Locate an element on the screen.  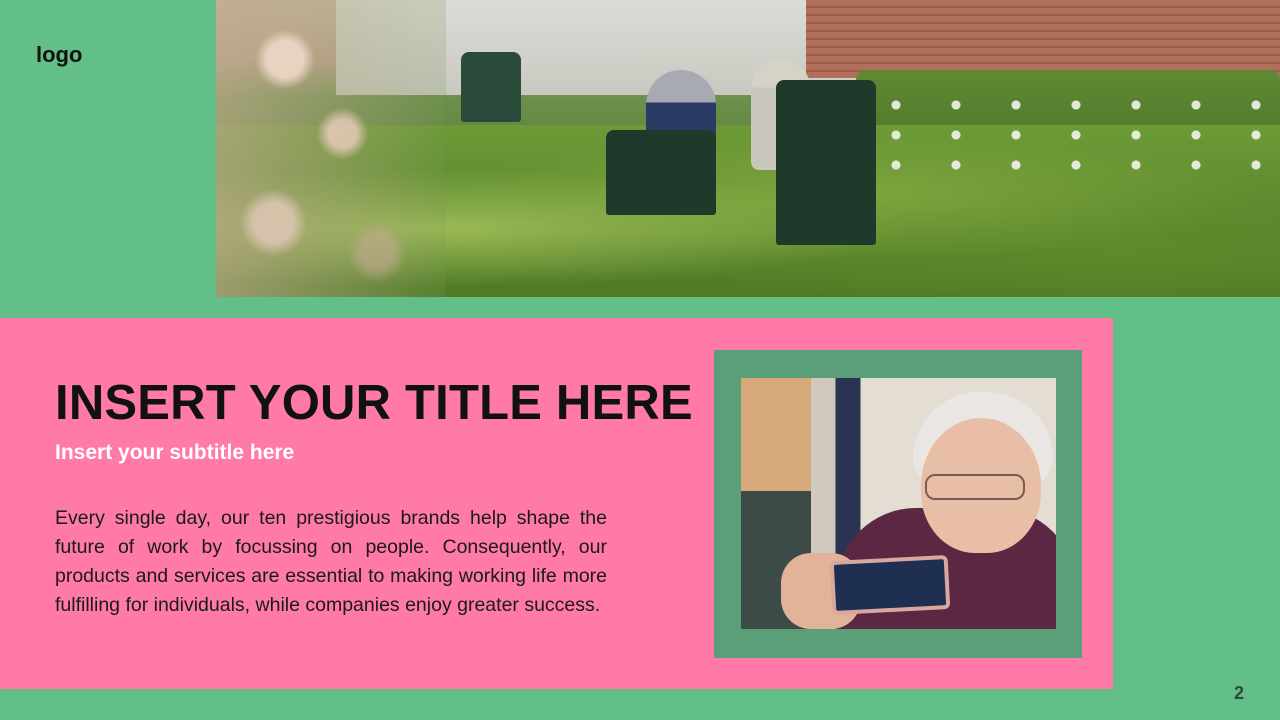
photo-blossom-foreground is located at coordinates (331, 148).